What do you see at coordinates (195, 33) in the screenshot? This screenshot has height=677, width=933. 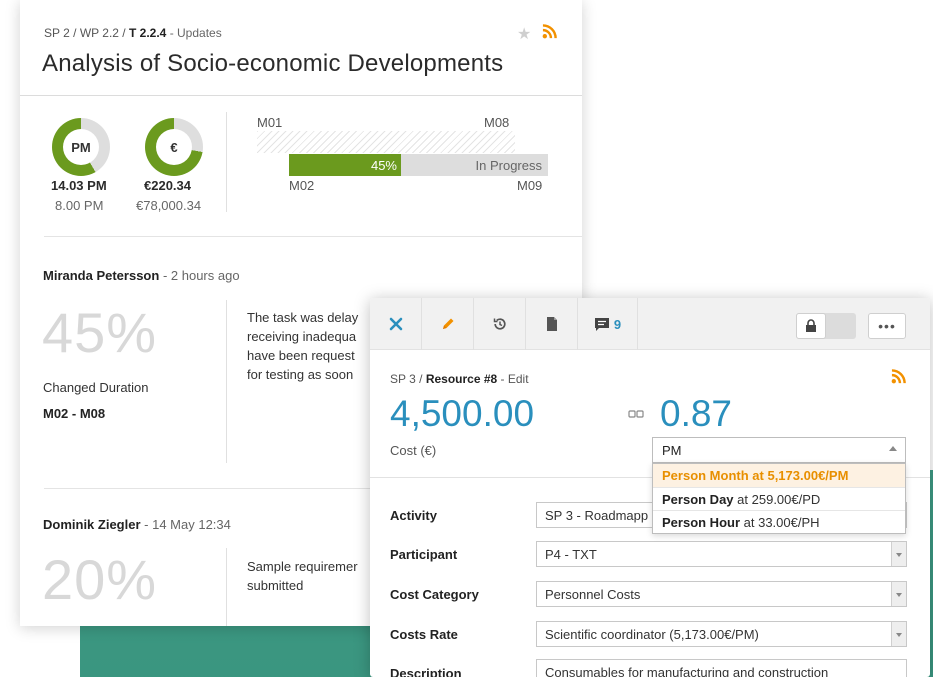 I see `breadcrumb-suffix: - Updates` at bounding box center [195, 33].